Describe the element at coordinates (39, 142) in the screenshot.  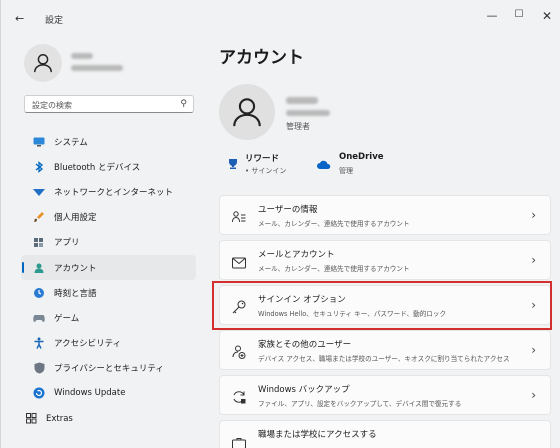
I see `monitor-icon` at that location.